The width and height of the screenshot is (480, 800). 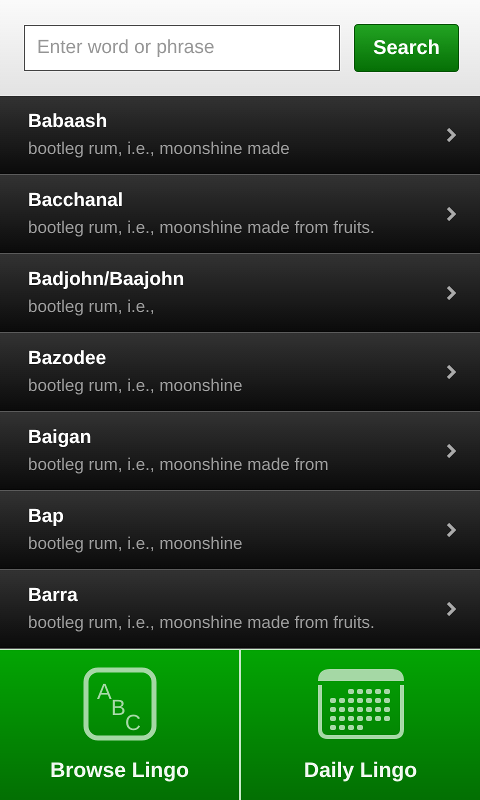 What do you see at coordinates (240, 136) in the screenshot?
I see `word-list-item: Babaash bootleg rum, i.e., moonshine made` at bounding box center [240, 136].